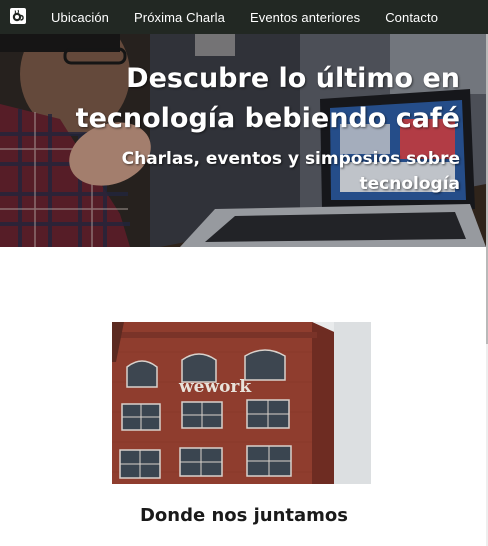 This screenshot has width=488, height=546. I want to click on nav-link-proxima-charla: Próxima Charla, so click(179, 17).